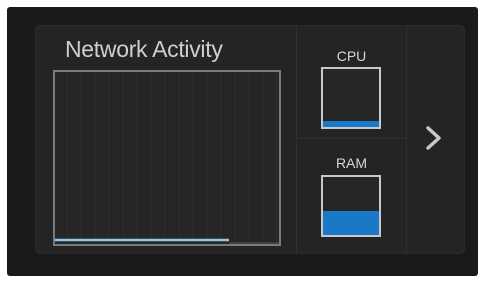  What do you see at coordinates (351, 223) in the screenshot?
I see `ram-gauge-fill` at bounding box center [351, 223].